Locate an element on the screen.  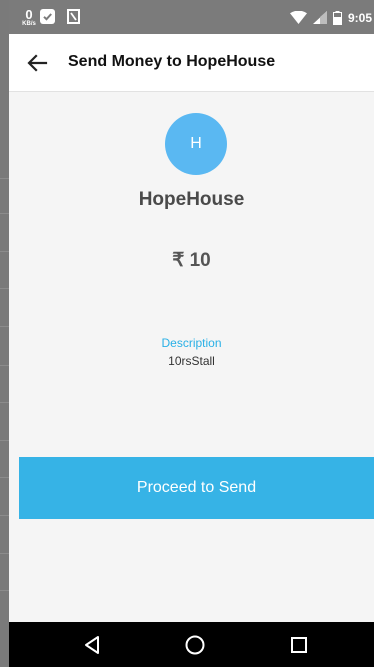
payee-name: HopeHouse is located at coordinates (191, 199).